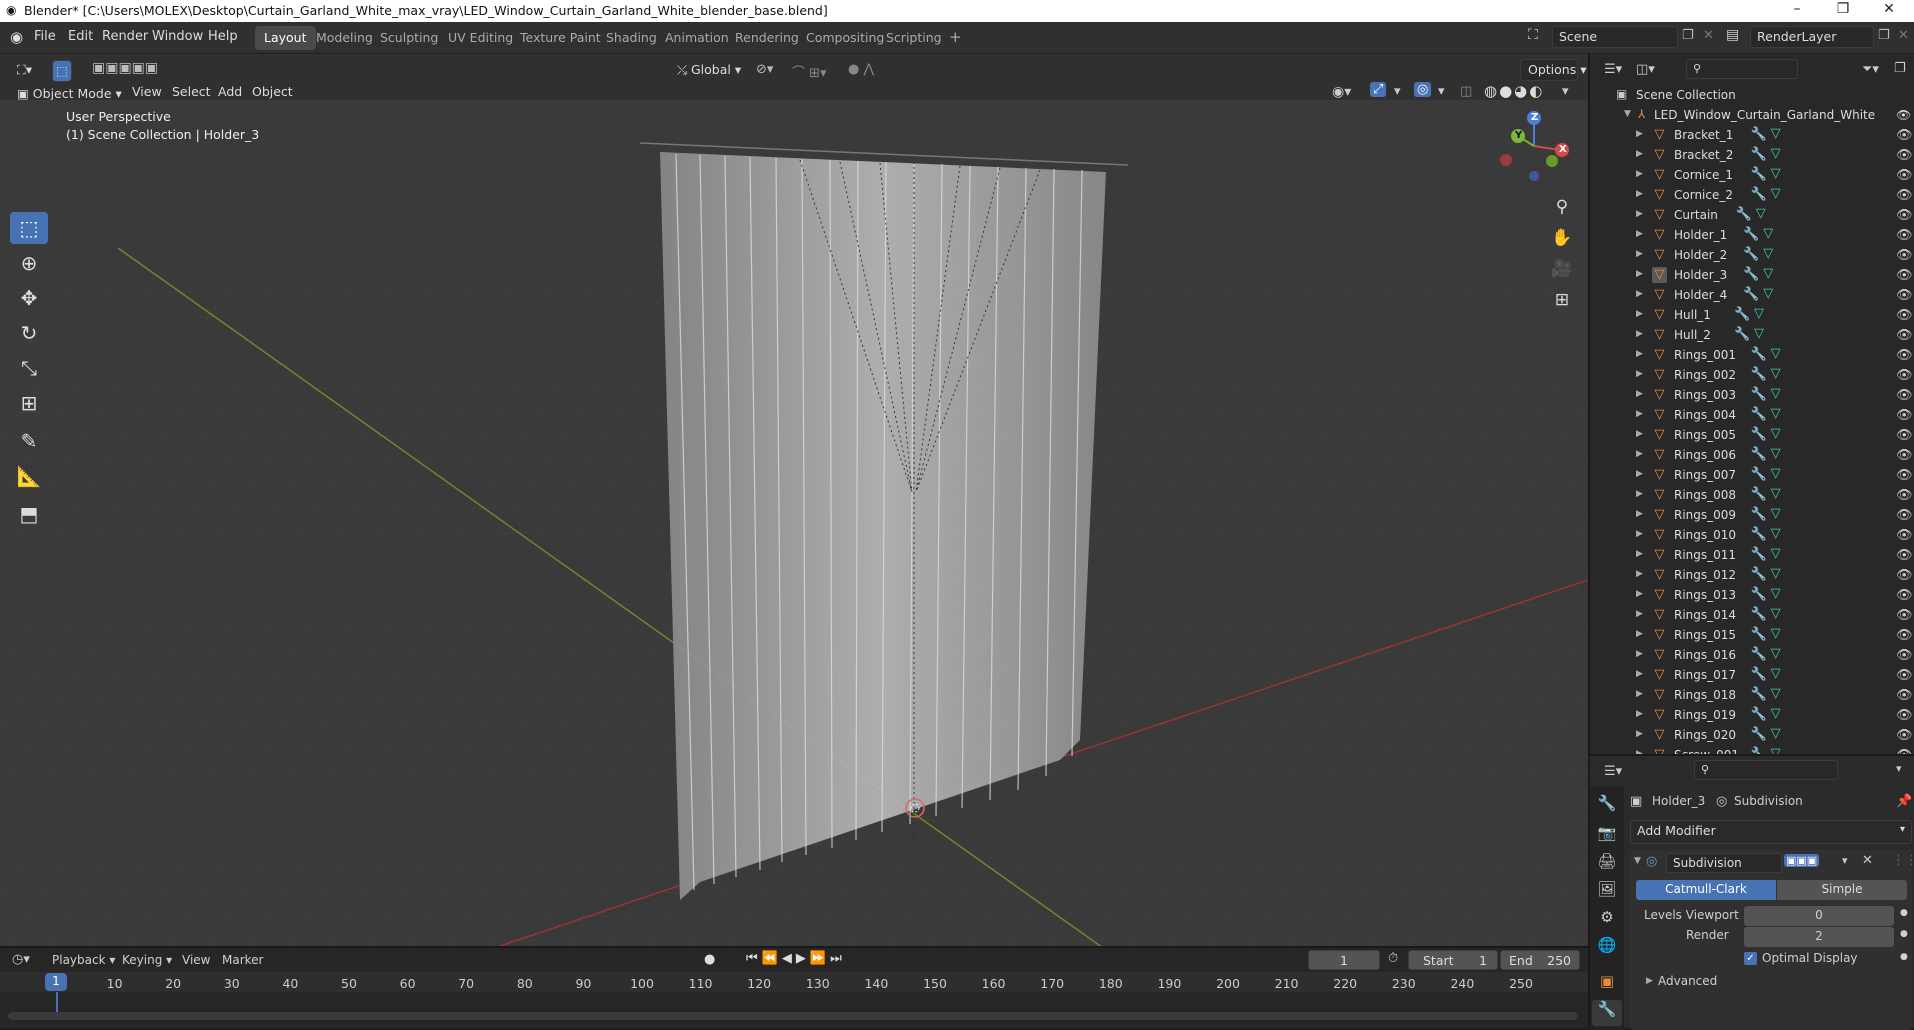 The width and height of the screenshot is (1914, 1030). I want to click on selection-modes-icon: ▣▣▣▣▣, so click(125, 68).